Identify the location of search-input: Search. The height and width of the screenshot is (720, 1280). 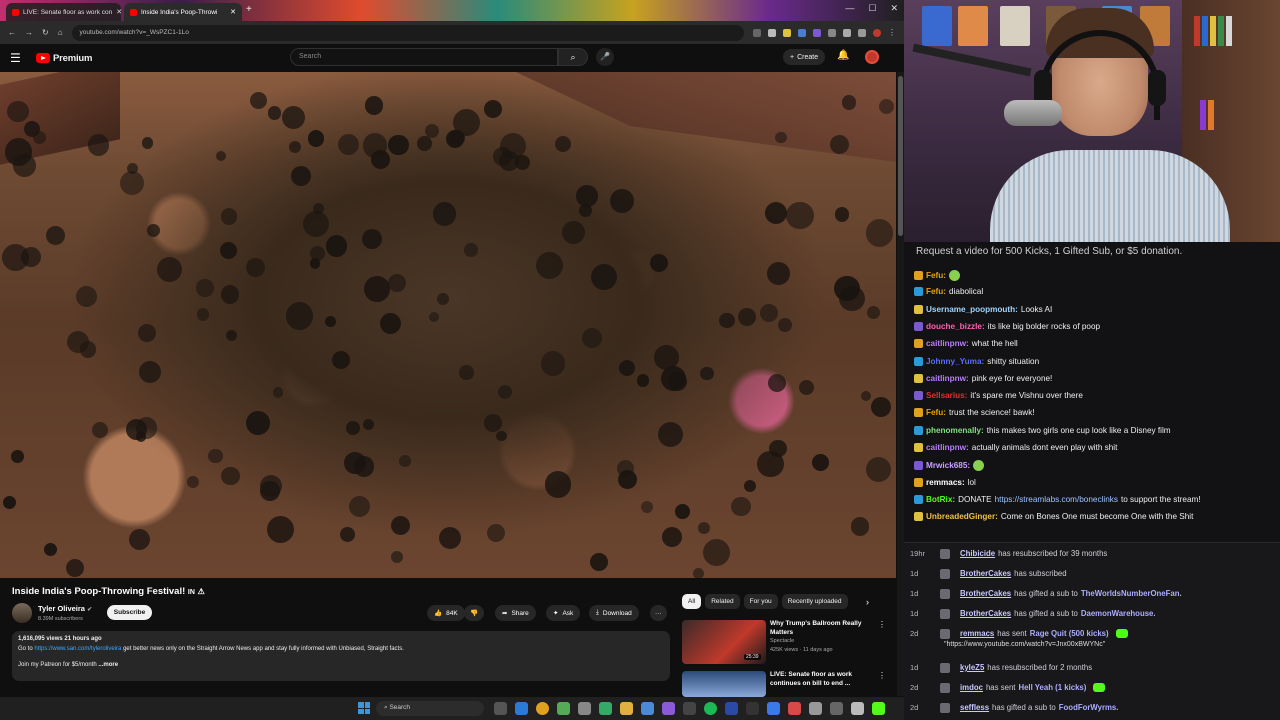
(424, 57).